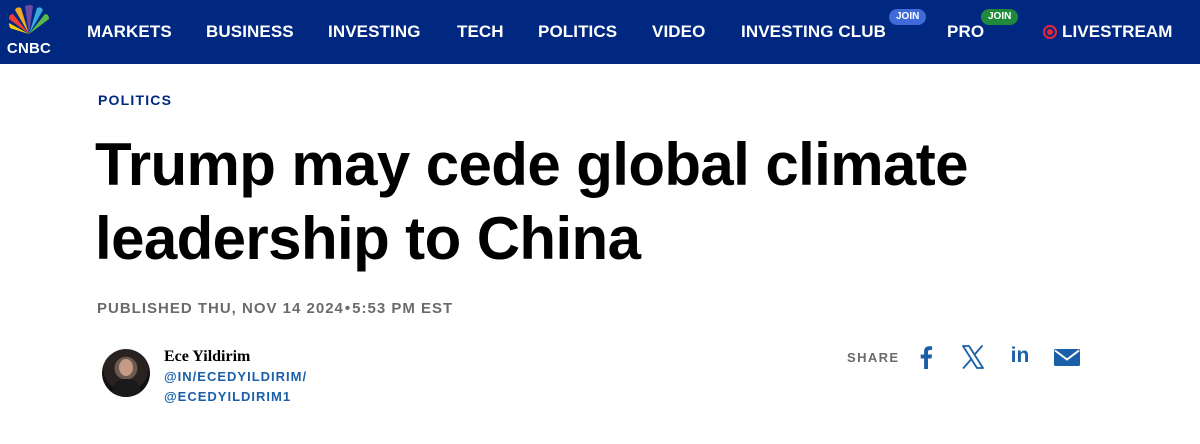  I want to click on author-twitter-link: @ECEDYILDIRIM1, so click(227, 396).